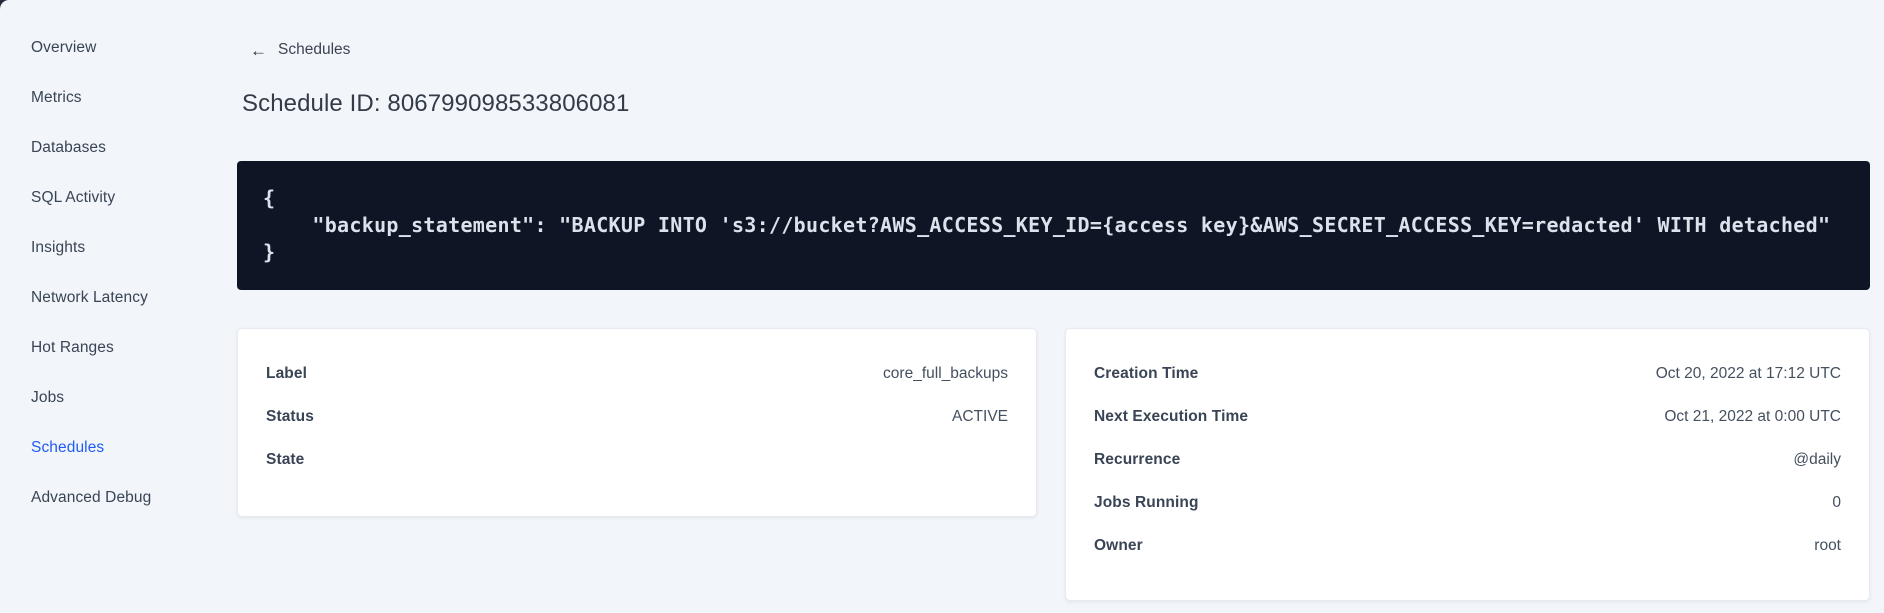 Image resolution: width=1884 pixels, height=613 pixels. What do you see at coordinates (1146, 502) in the screenshot?
I see `row-label: Jobs Running` at bounding box center [1146, 502].